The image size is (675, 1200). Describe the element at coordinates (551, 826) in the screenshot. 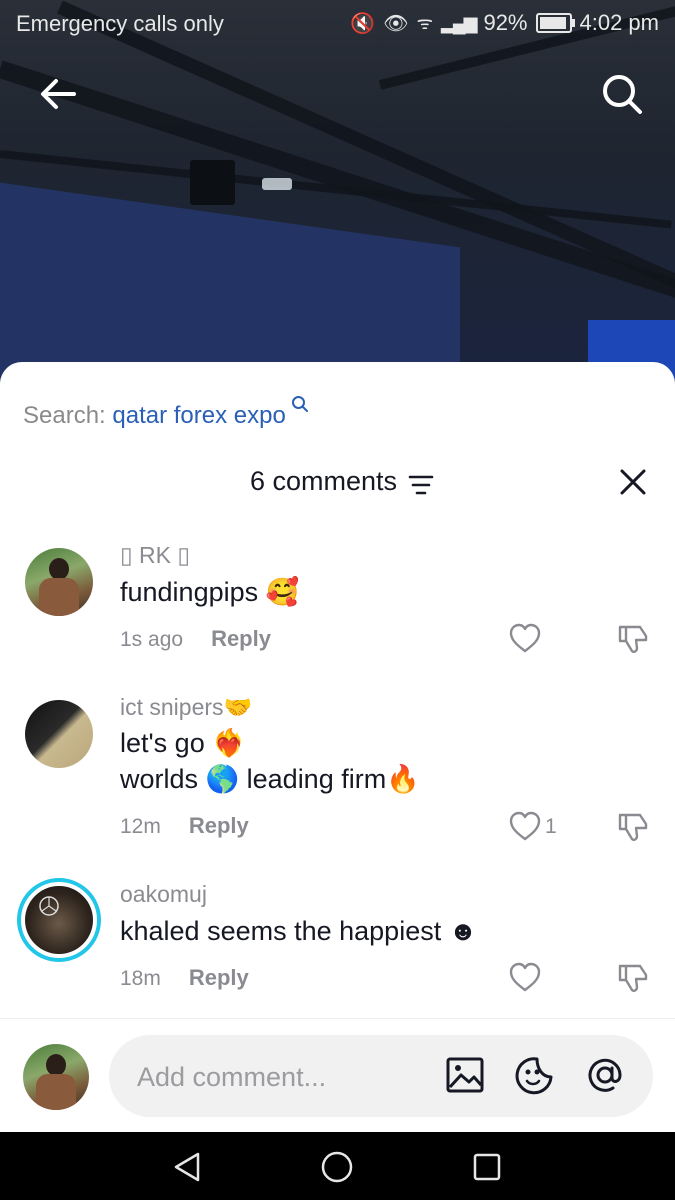

I see `like-count: 1` at that location.